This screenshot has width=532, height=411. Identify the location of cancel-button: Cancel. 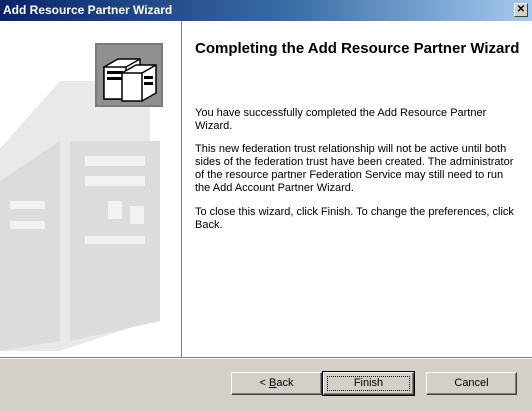
(471, 383).